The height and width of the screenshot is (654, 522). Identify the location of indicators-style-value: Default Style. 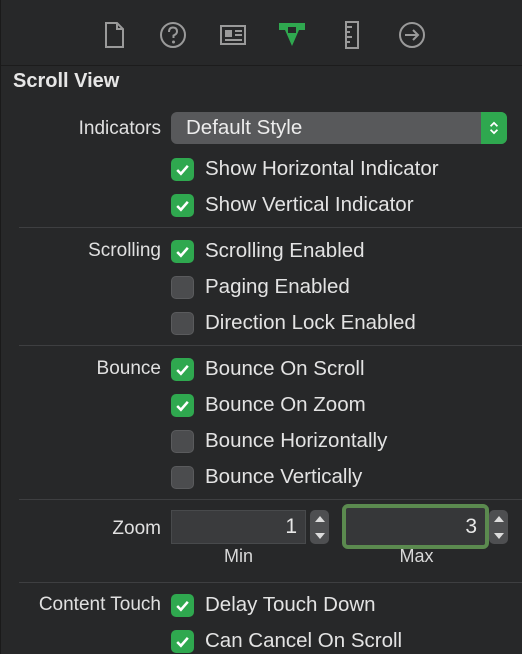
(244, 127).